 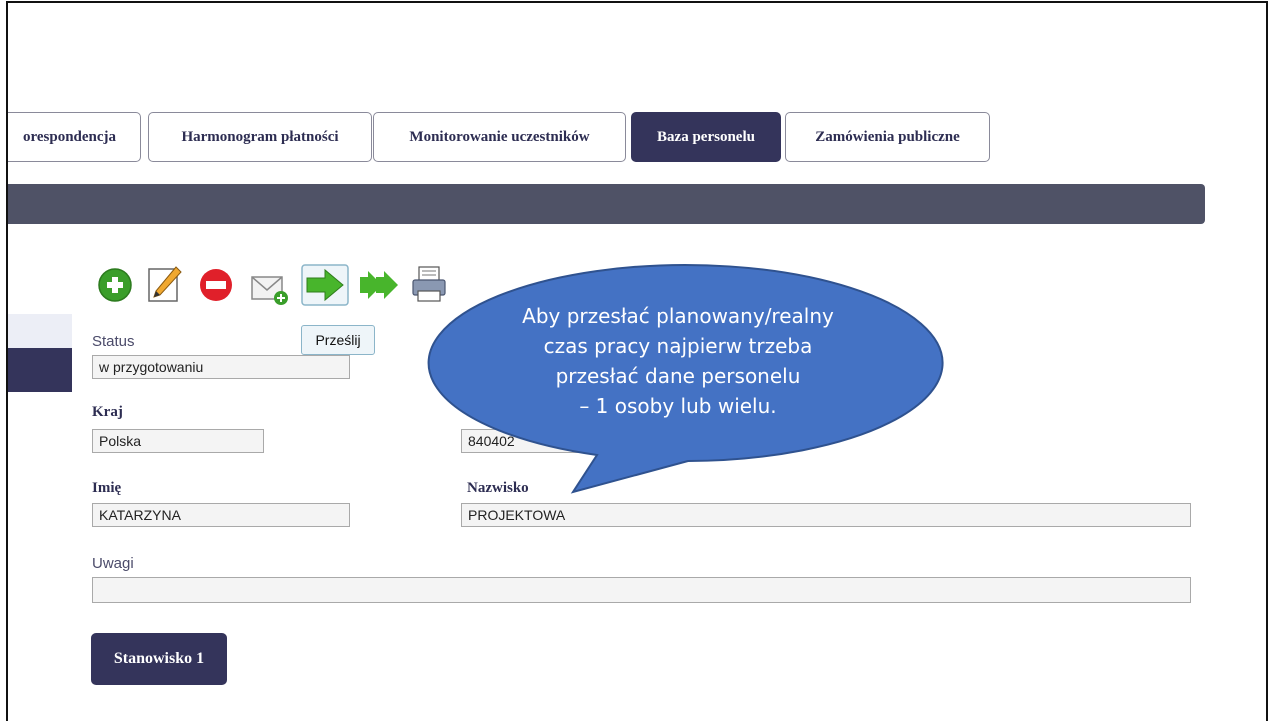 What do you see at coordinates (678, 376) in the screenshot?
I see `callout-line: przesłać dane personelu` at bounding box center [678, 376].